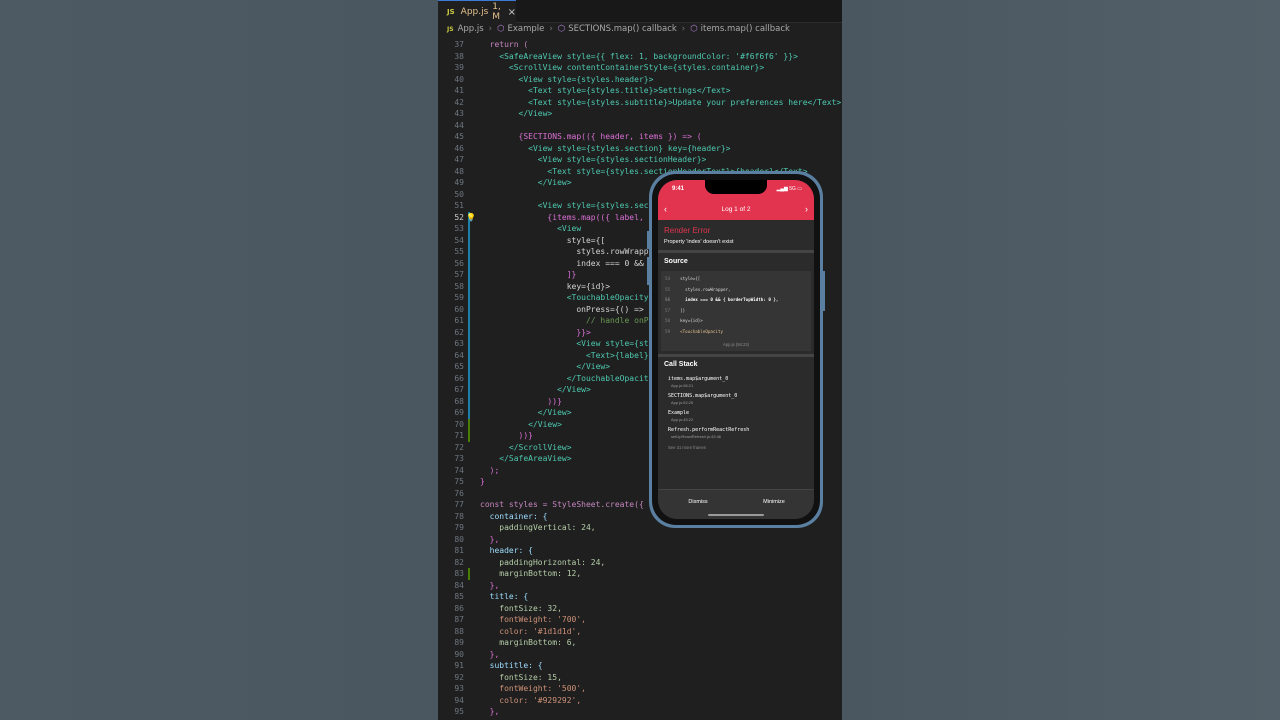 This screenshot has height=720, width=1280. Describe the element at coordinates (682, 419) in the screenshot. I see `frame-location: App.js:45:22` at that location.